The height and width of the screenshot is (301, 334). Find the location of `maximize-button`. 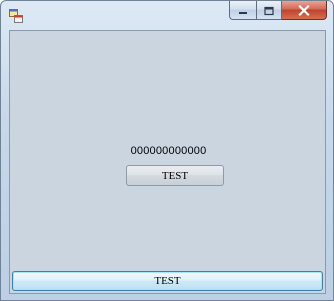

maximize-button is located at coordinates (269, 10).